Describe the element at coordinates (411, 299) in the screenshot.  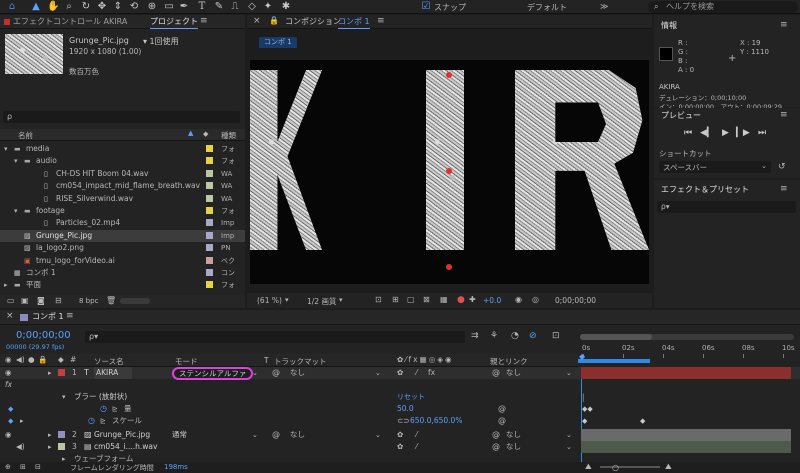
I see `mask-icon: ▢` at that location.